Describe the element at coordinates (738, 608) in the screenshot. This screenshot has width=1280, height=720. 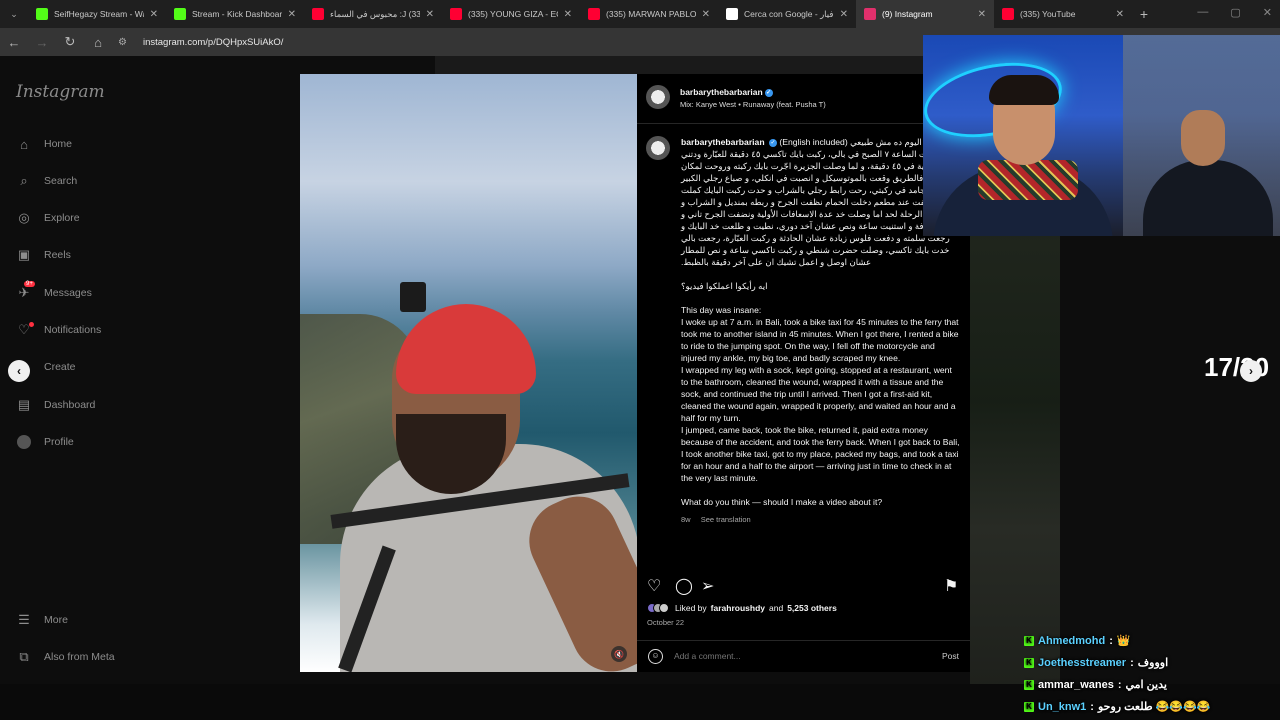
I see `liked-by-user: farahroushdy` at that location.